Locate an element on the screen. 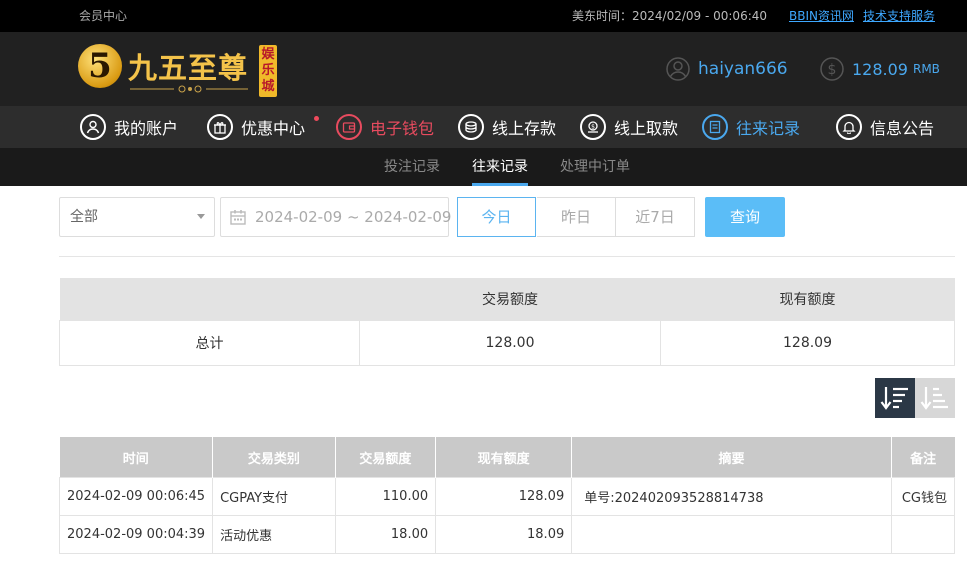 The height and width of the screenshot is (562, 967). eastern-time-label: 美东时间：2024/02/09 - 00:06:40 is located at coordinates (670, 16).